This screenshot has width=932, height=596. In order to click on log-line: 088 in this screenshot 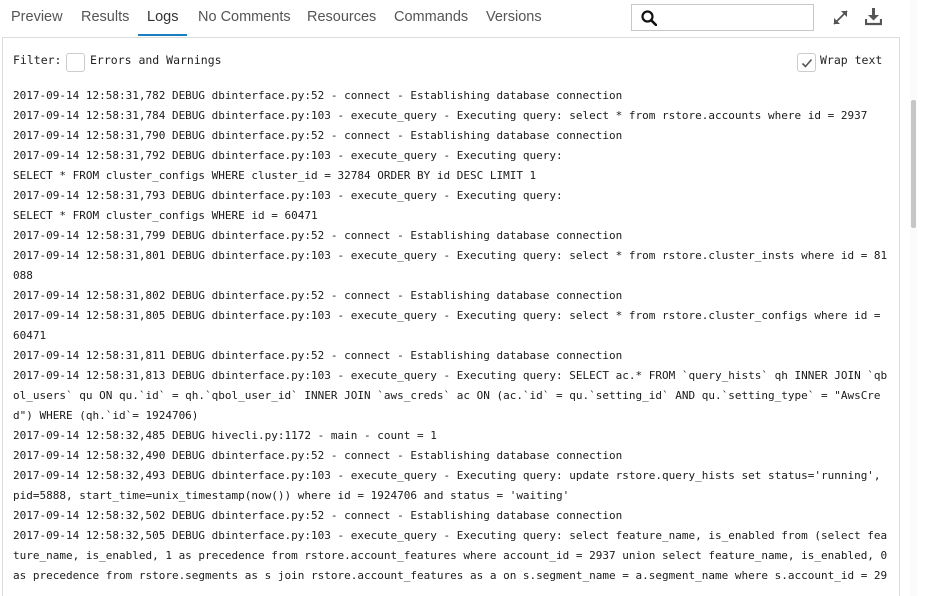, I will do `click(23, 275)`.